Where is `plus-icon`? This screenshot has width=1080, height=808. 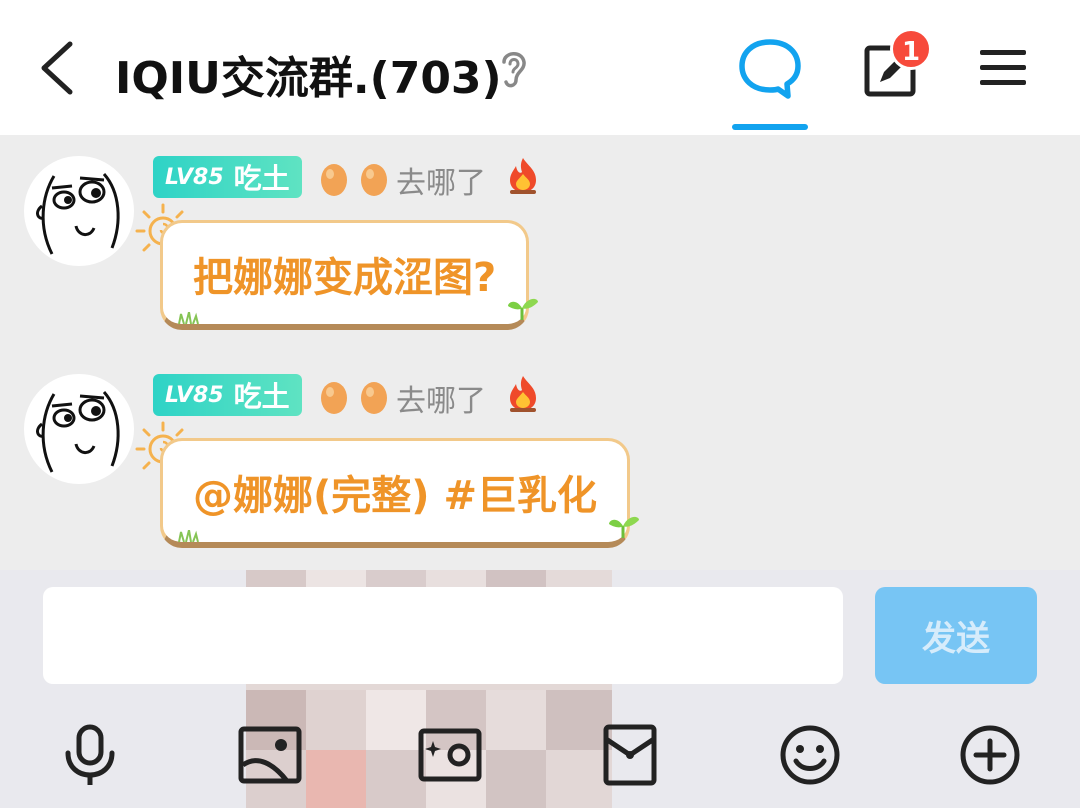
plus-icon is located at coordinates (990, 755).